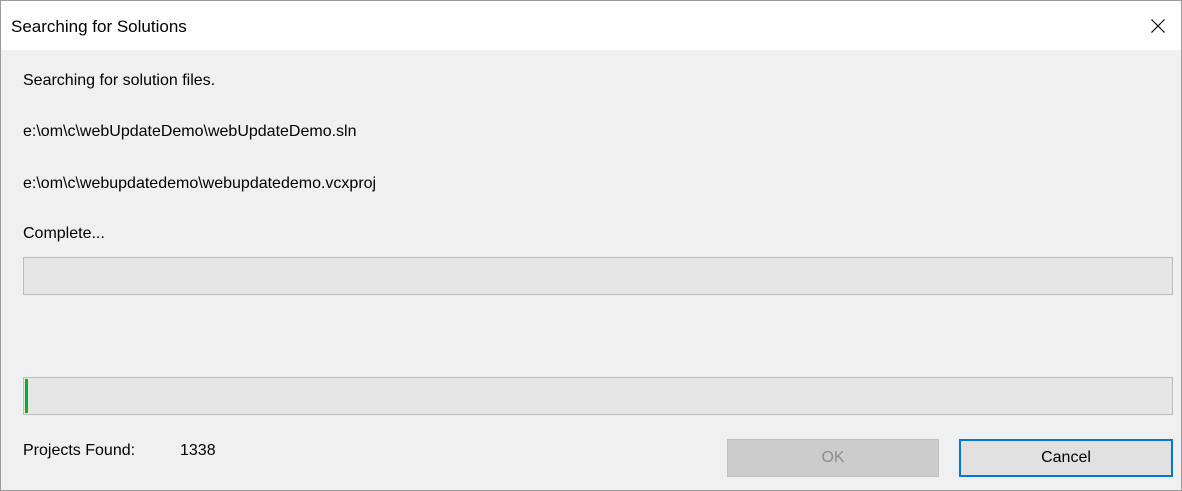 Image resolution: width=1182 pixels, height=491 pixels. I want to click on close-button, so click(1158, 25).